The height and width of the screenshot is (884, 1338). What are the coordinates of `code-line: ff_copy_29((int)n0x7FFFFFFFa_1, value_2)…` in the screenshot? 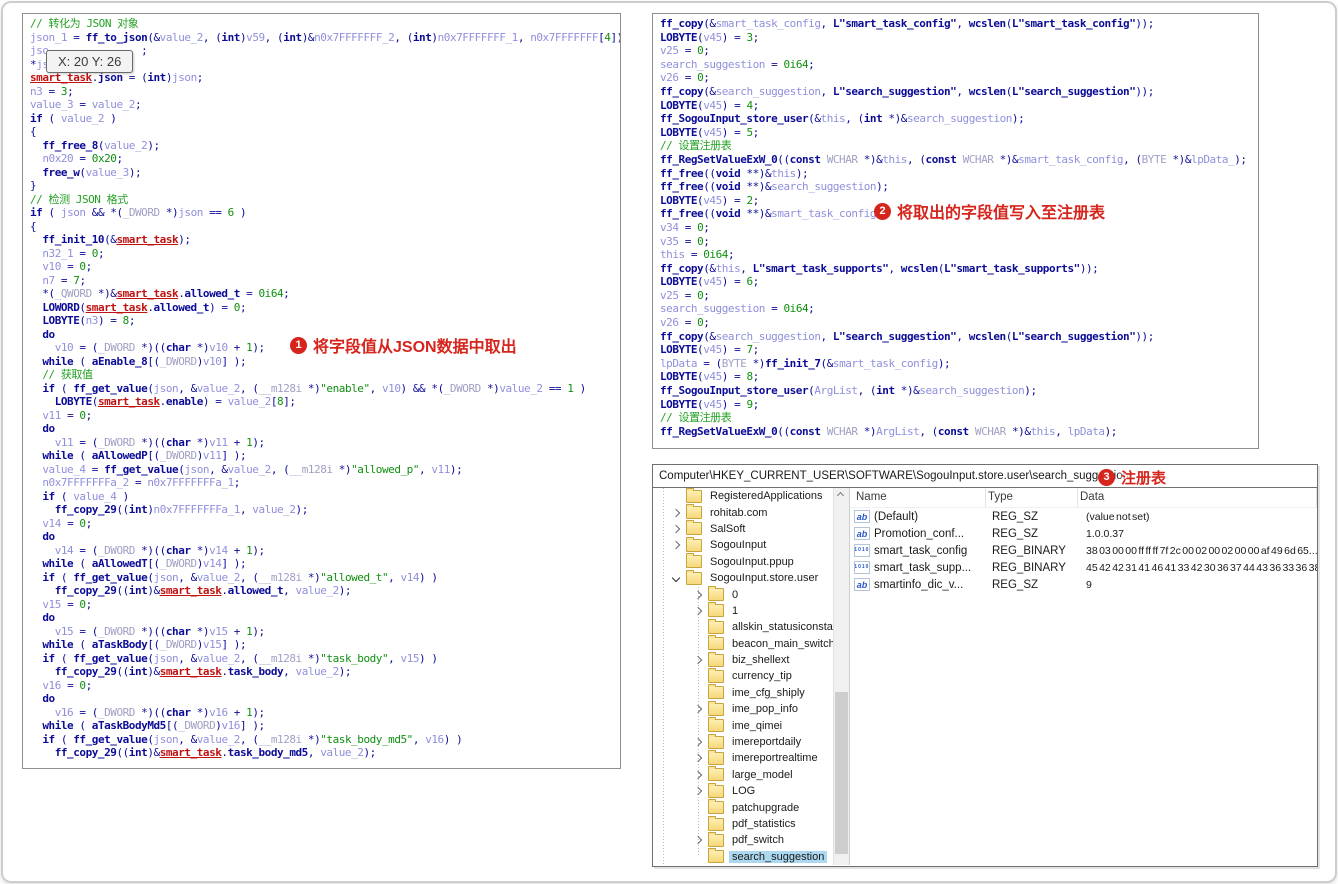 It's located at (325, 510).